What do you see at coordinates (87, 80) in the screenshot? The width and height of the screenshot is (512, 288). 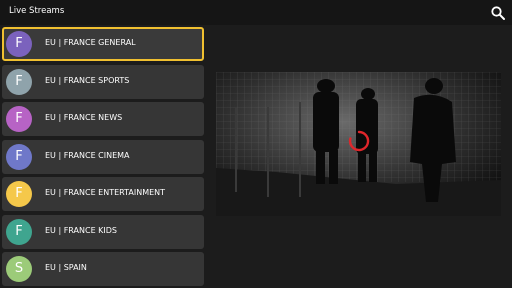 I see `channel-name: EU | FRANCE SPORTS` at bounding box center [87, 80].